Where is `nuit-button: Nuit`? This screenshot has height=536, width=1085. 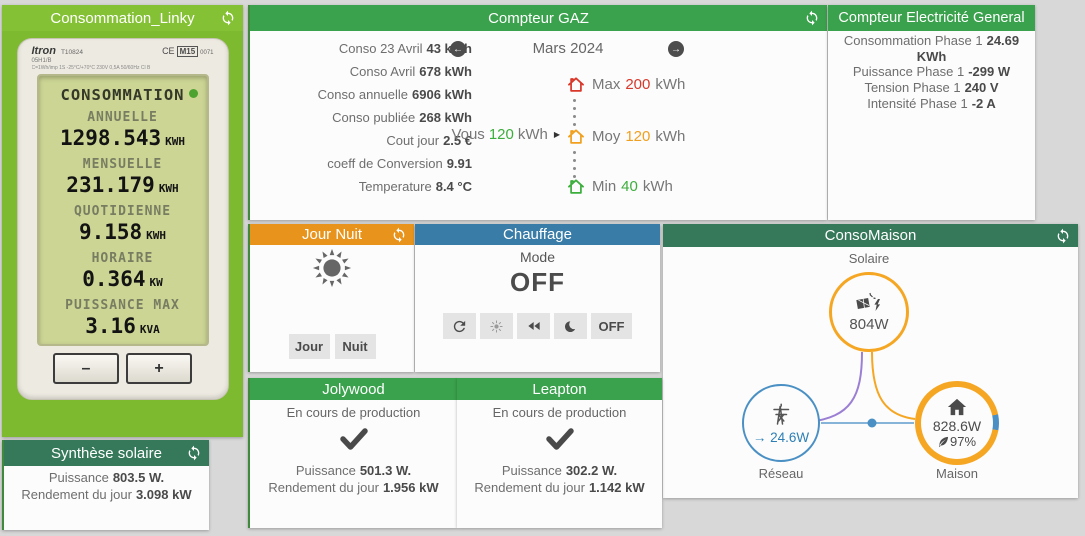
nuit-button: Nuit is located at coordinates (355, 346).